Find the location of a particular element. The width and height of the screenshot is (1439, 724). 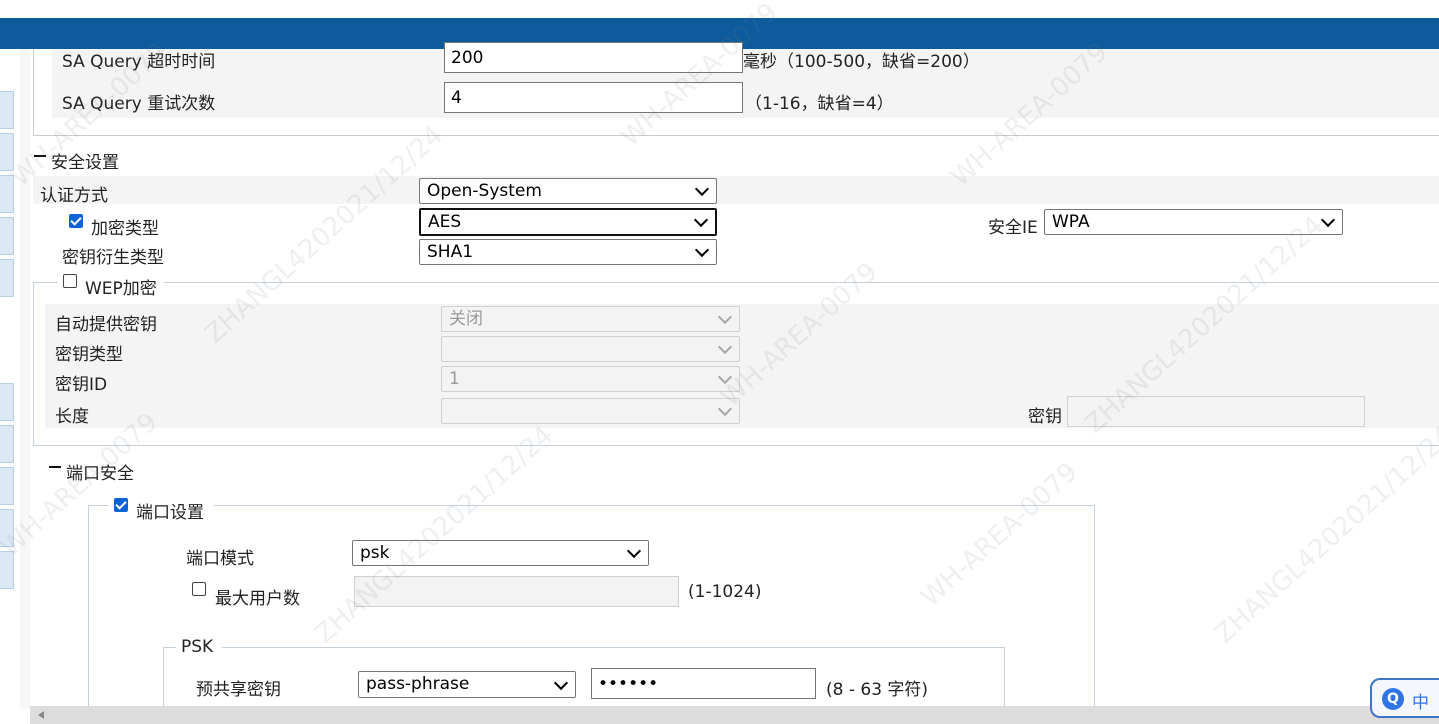

left-nav-strip is located at coordinates (10, 379).